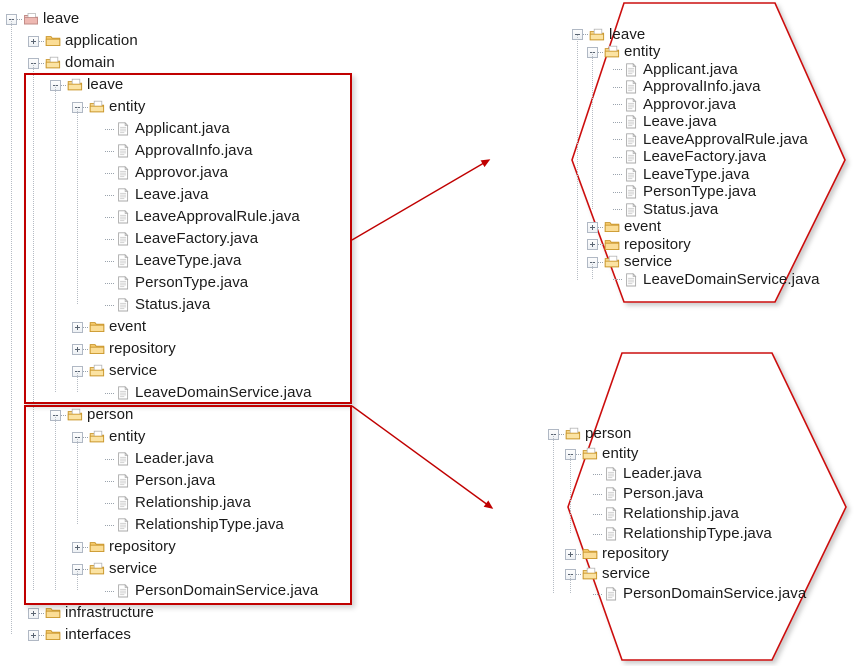 The height and width of the screenshot is (666, 857). Describe the element at coordinates (174, 458) in the screenshot. I see `tree-node-label: Leader.java` at that location.